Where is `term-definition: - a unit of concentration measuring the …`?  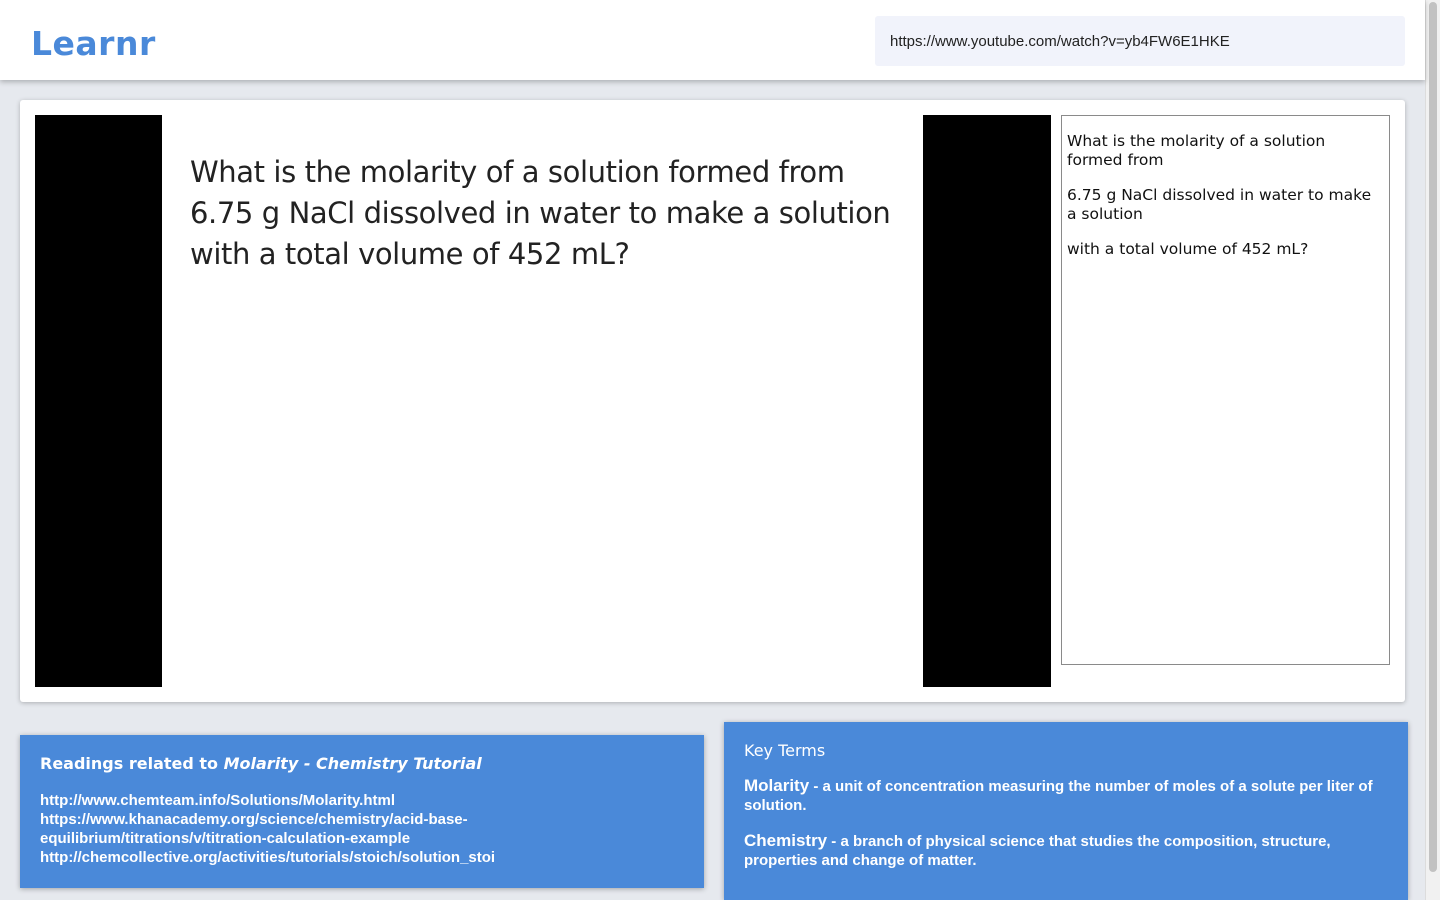
term-definition: - a unit of concentration measuring the … is located at coordinates (1058, 796).